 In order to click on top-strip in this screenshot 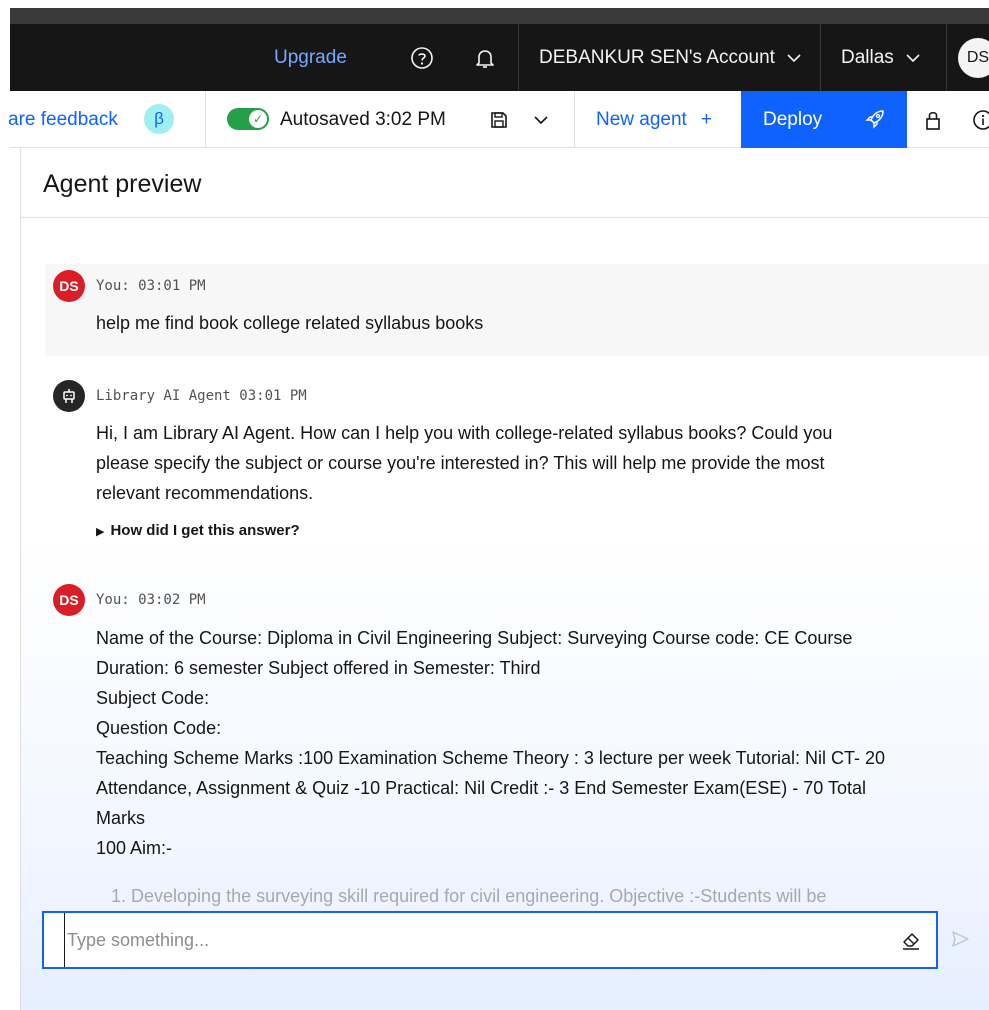, I will do `click(499, 16)`.